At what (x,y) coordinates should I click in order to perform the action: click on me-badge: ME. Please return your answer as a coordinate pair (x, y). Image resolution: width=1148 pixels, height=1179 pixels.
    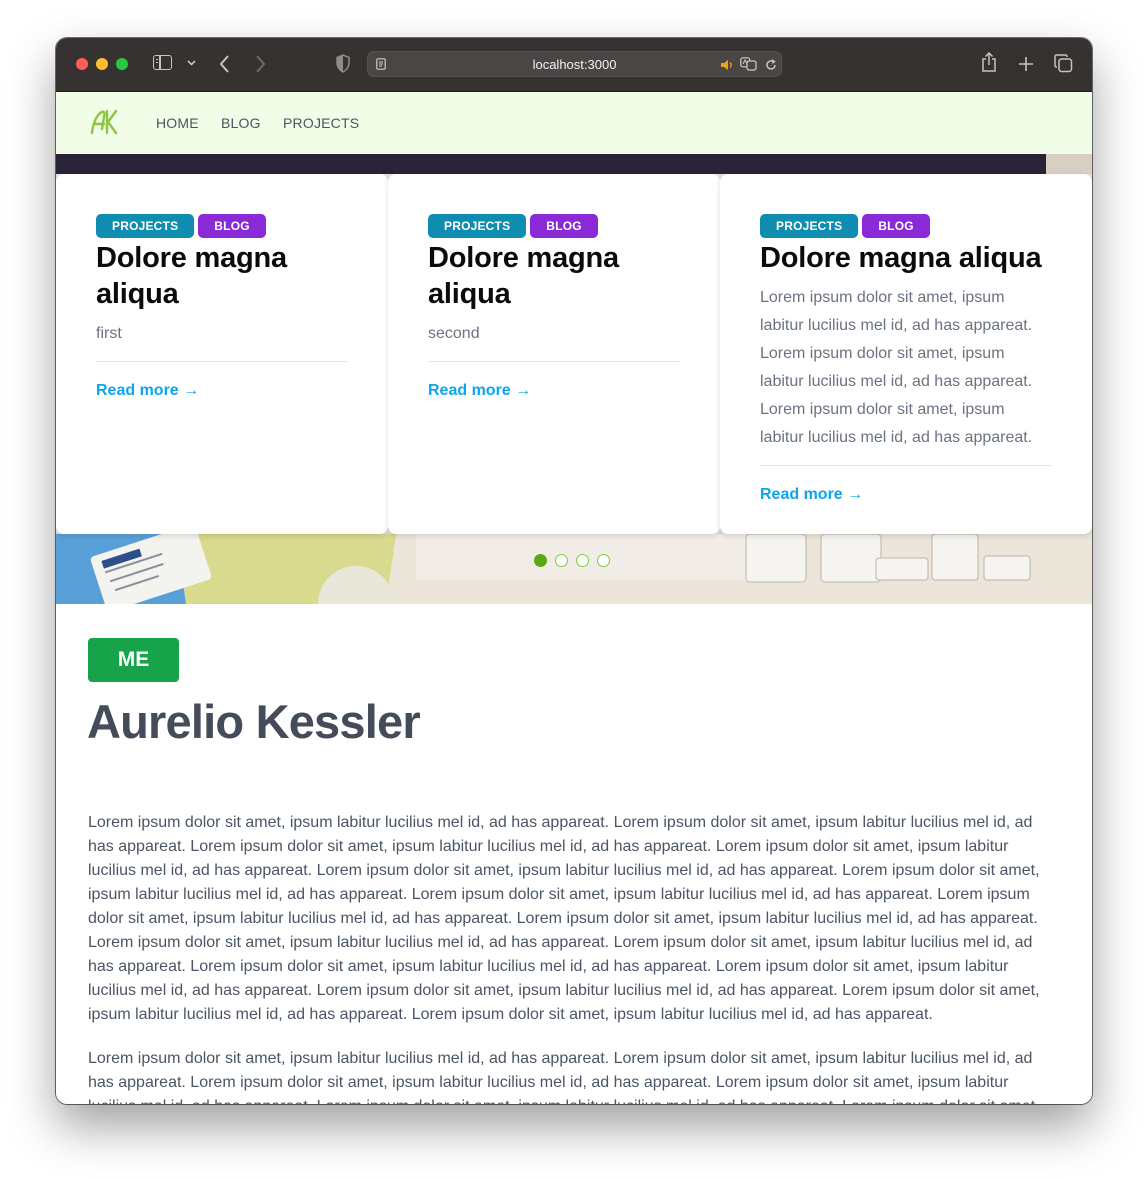
    Looking at the image, I should click on (133, 660).